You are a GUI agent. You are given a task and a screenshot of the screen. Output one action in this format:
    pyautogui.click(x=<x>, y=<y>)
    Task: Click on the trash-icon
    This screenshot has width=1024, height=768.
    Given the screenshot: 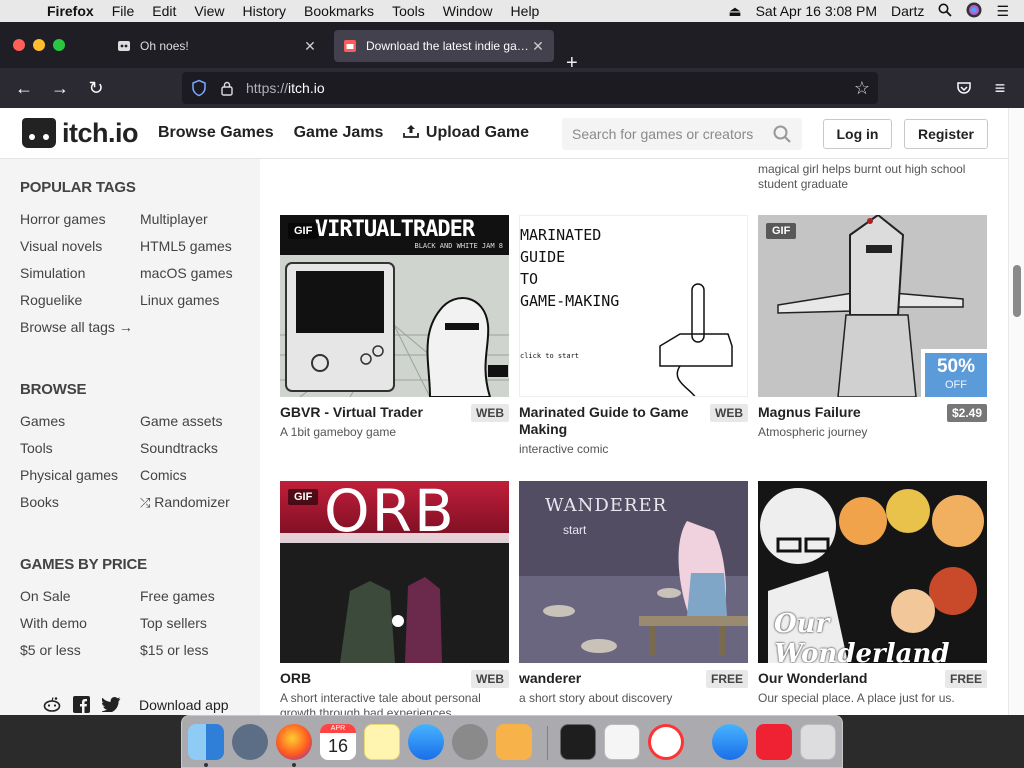 What is the action you would take?
    pyautogui.click(x=818, y=742)
    